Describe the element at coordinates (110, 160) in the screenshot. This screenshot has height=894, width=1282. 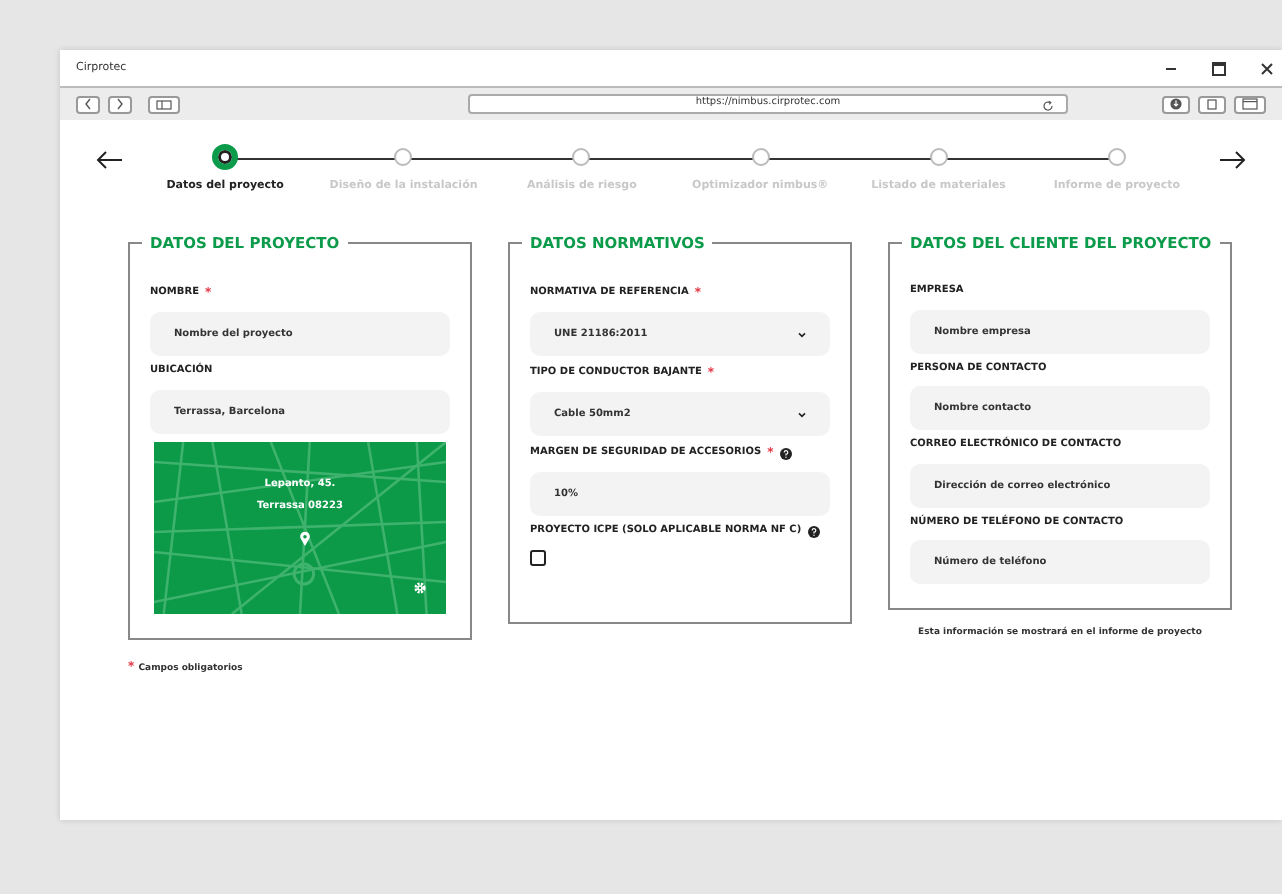
I see `back-arrow-icon` at that location.